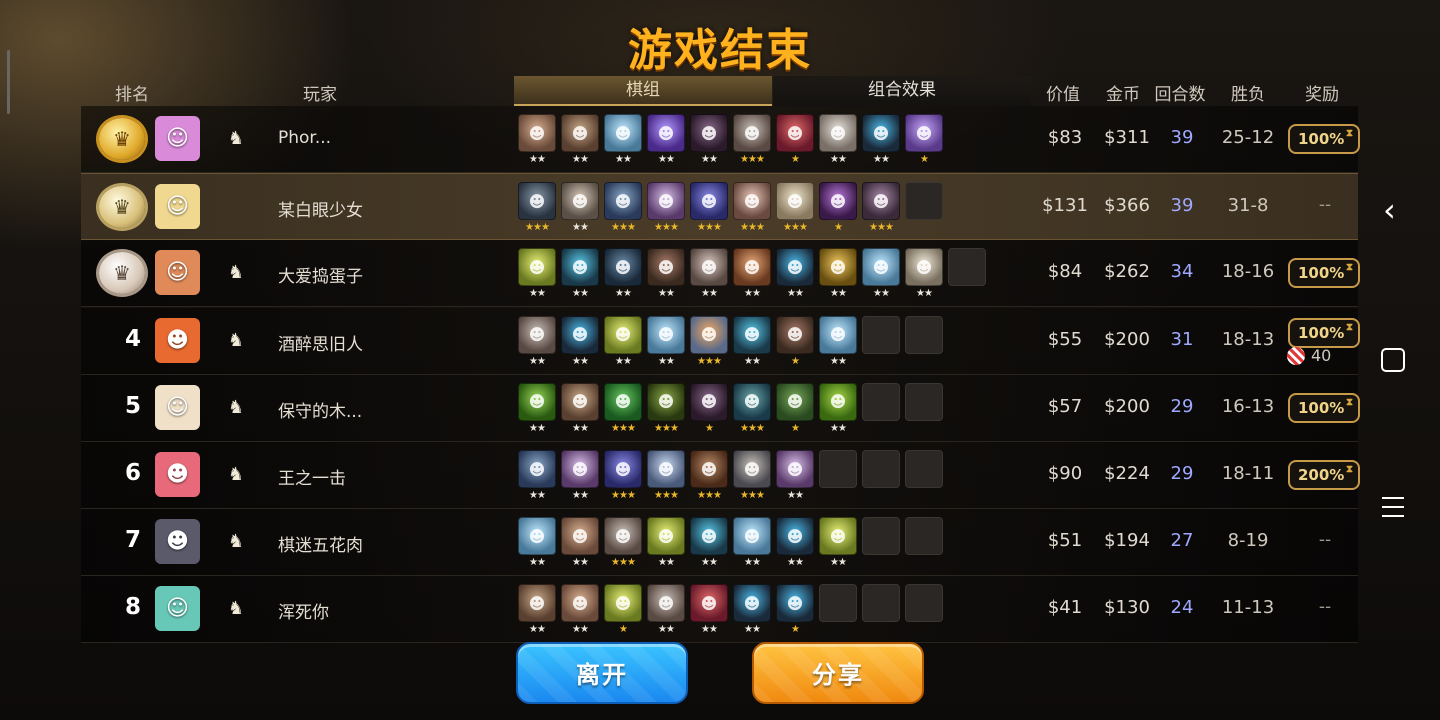 The width and height of the screenshot is (1440, 720). I want to click on menu-icon, so click(1393, 507).